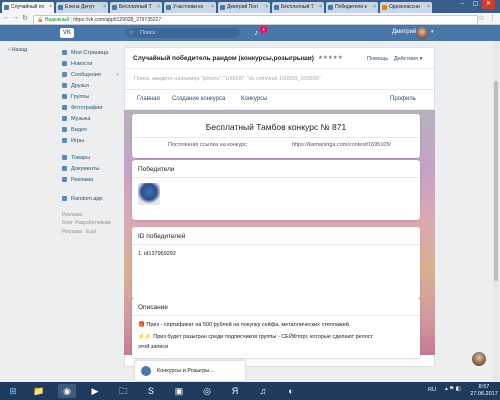 Image resolution: width=500 pixels, height=400 pixels. Describe the element at coordinates (95, 391) in the screenshot. I see `media-player-icon: ▶` at that location.